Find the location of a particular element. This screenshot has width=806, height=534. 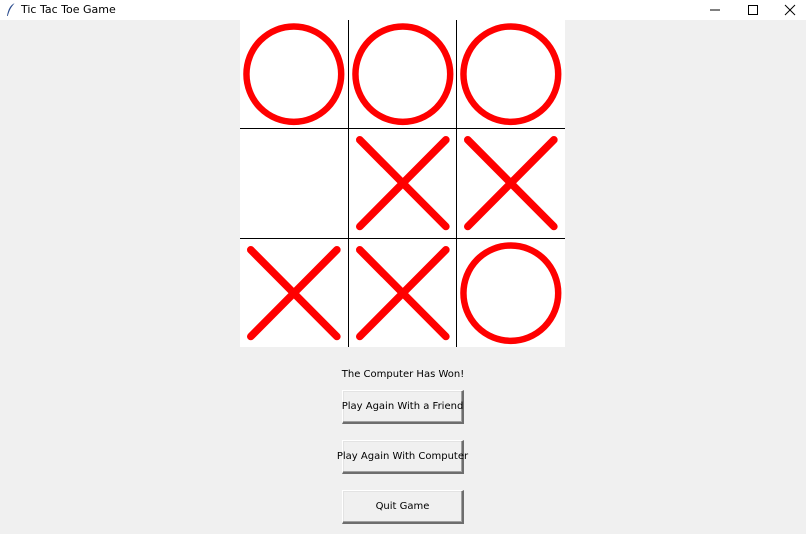

minimize-button is located at coordinates (715, 10).